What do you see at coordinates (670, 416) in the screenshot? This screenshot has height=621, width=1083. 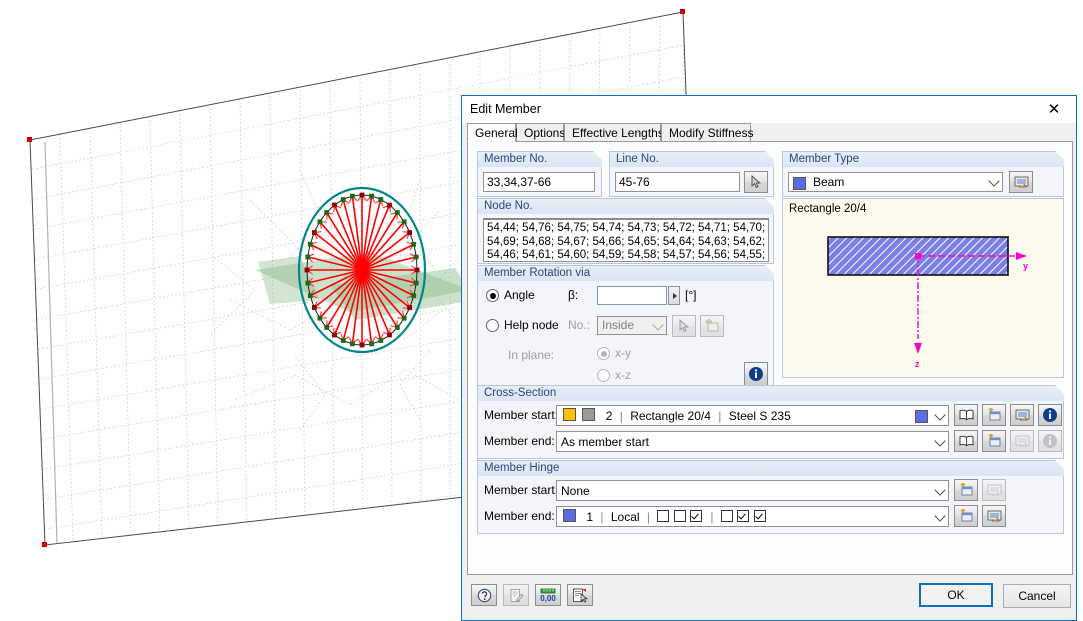 I see `cs-start-name: Rectangle 20/4` at bounding box center [670, 416].